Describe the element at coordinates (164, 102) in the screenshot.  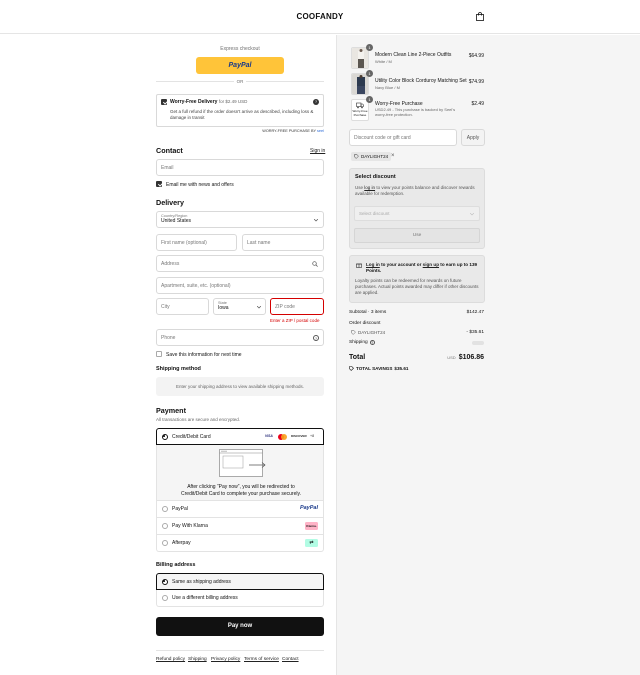
I see `worry-free-checkbox` at that location.